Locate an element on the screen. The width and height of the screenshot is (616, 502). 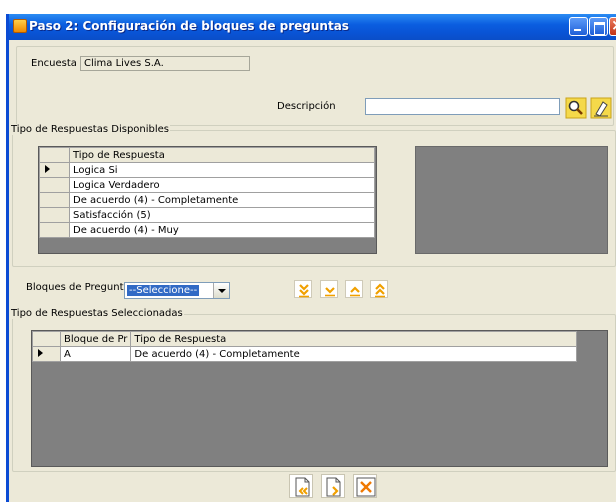
clear-button is located at coordinates (601, 108).